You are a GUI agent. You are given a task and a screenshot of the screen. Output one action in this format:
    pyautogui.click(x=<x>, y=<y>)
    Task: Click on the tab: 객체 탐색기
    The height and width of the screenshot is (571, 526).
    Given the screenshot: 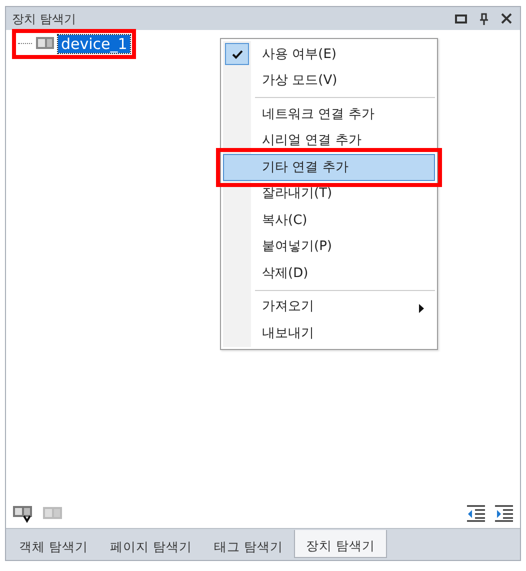 What is the action you would take?
    pyautogui.click(x=53, y=544)
    